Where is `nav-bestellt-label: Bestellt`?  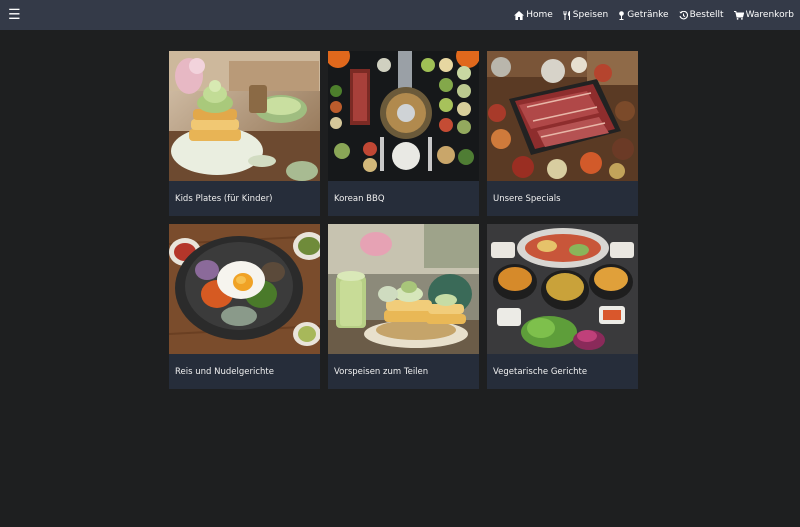
nav-bestellt-label: Bestellt is located at coordinates (706, 15).